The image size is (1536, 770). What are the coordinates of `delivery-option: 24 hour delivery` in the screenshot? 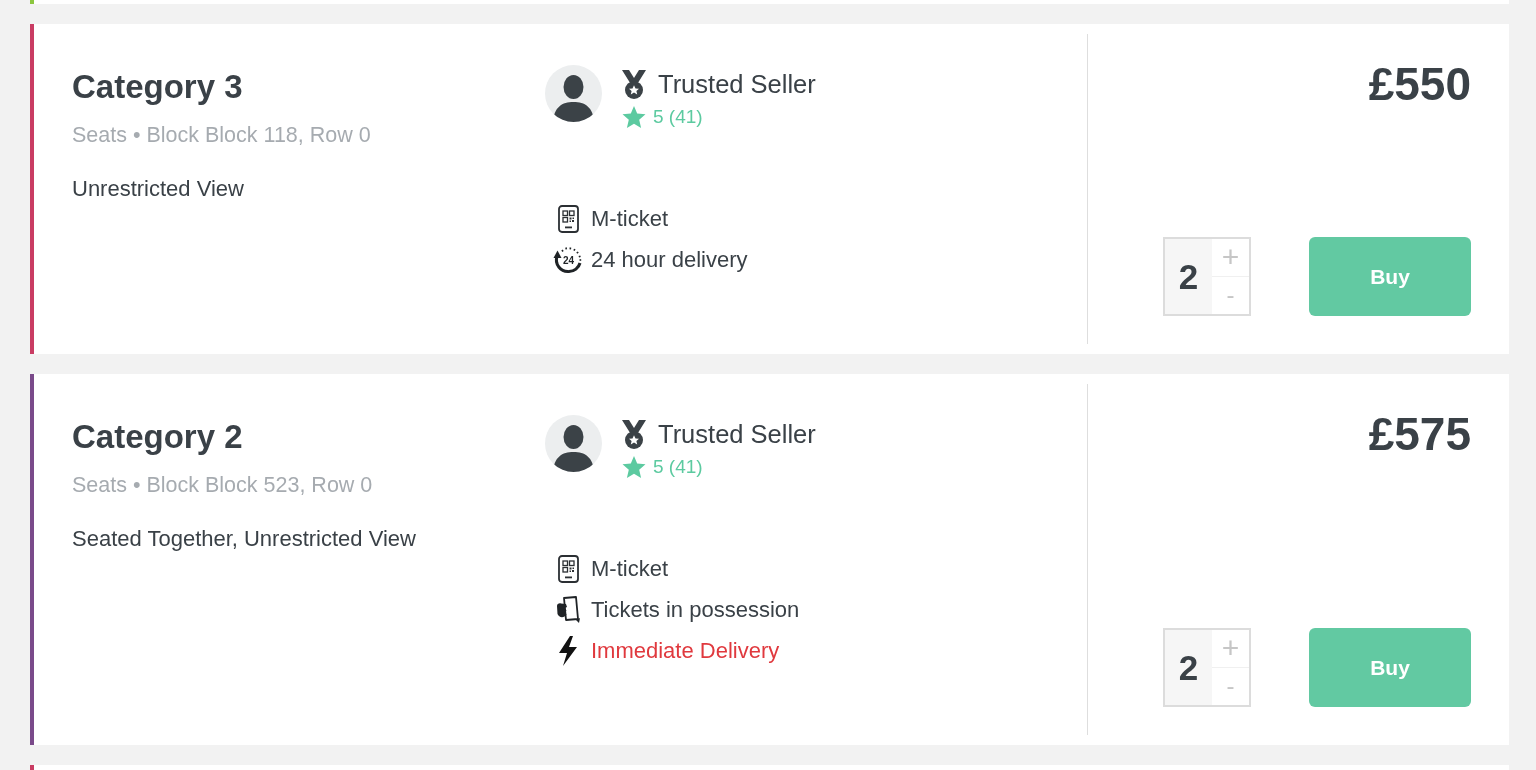 It's located at (669, 259).